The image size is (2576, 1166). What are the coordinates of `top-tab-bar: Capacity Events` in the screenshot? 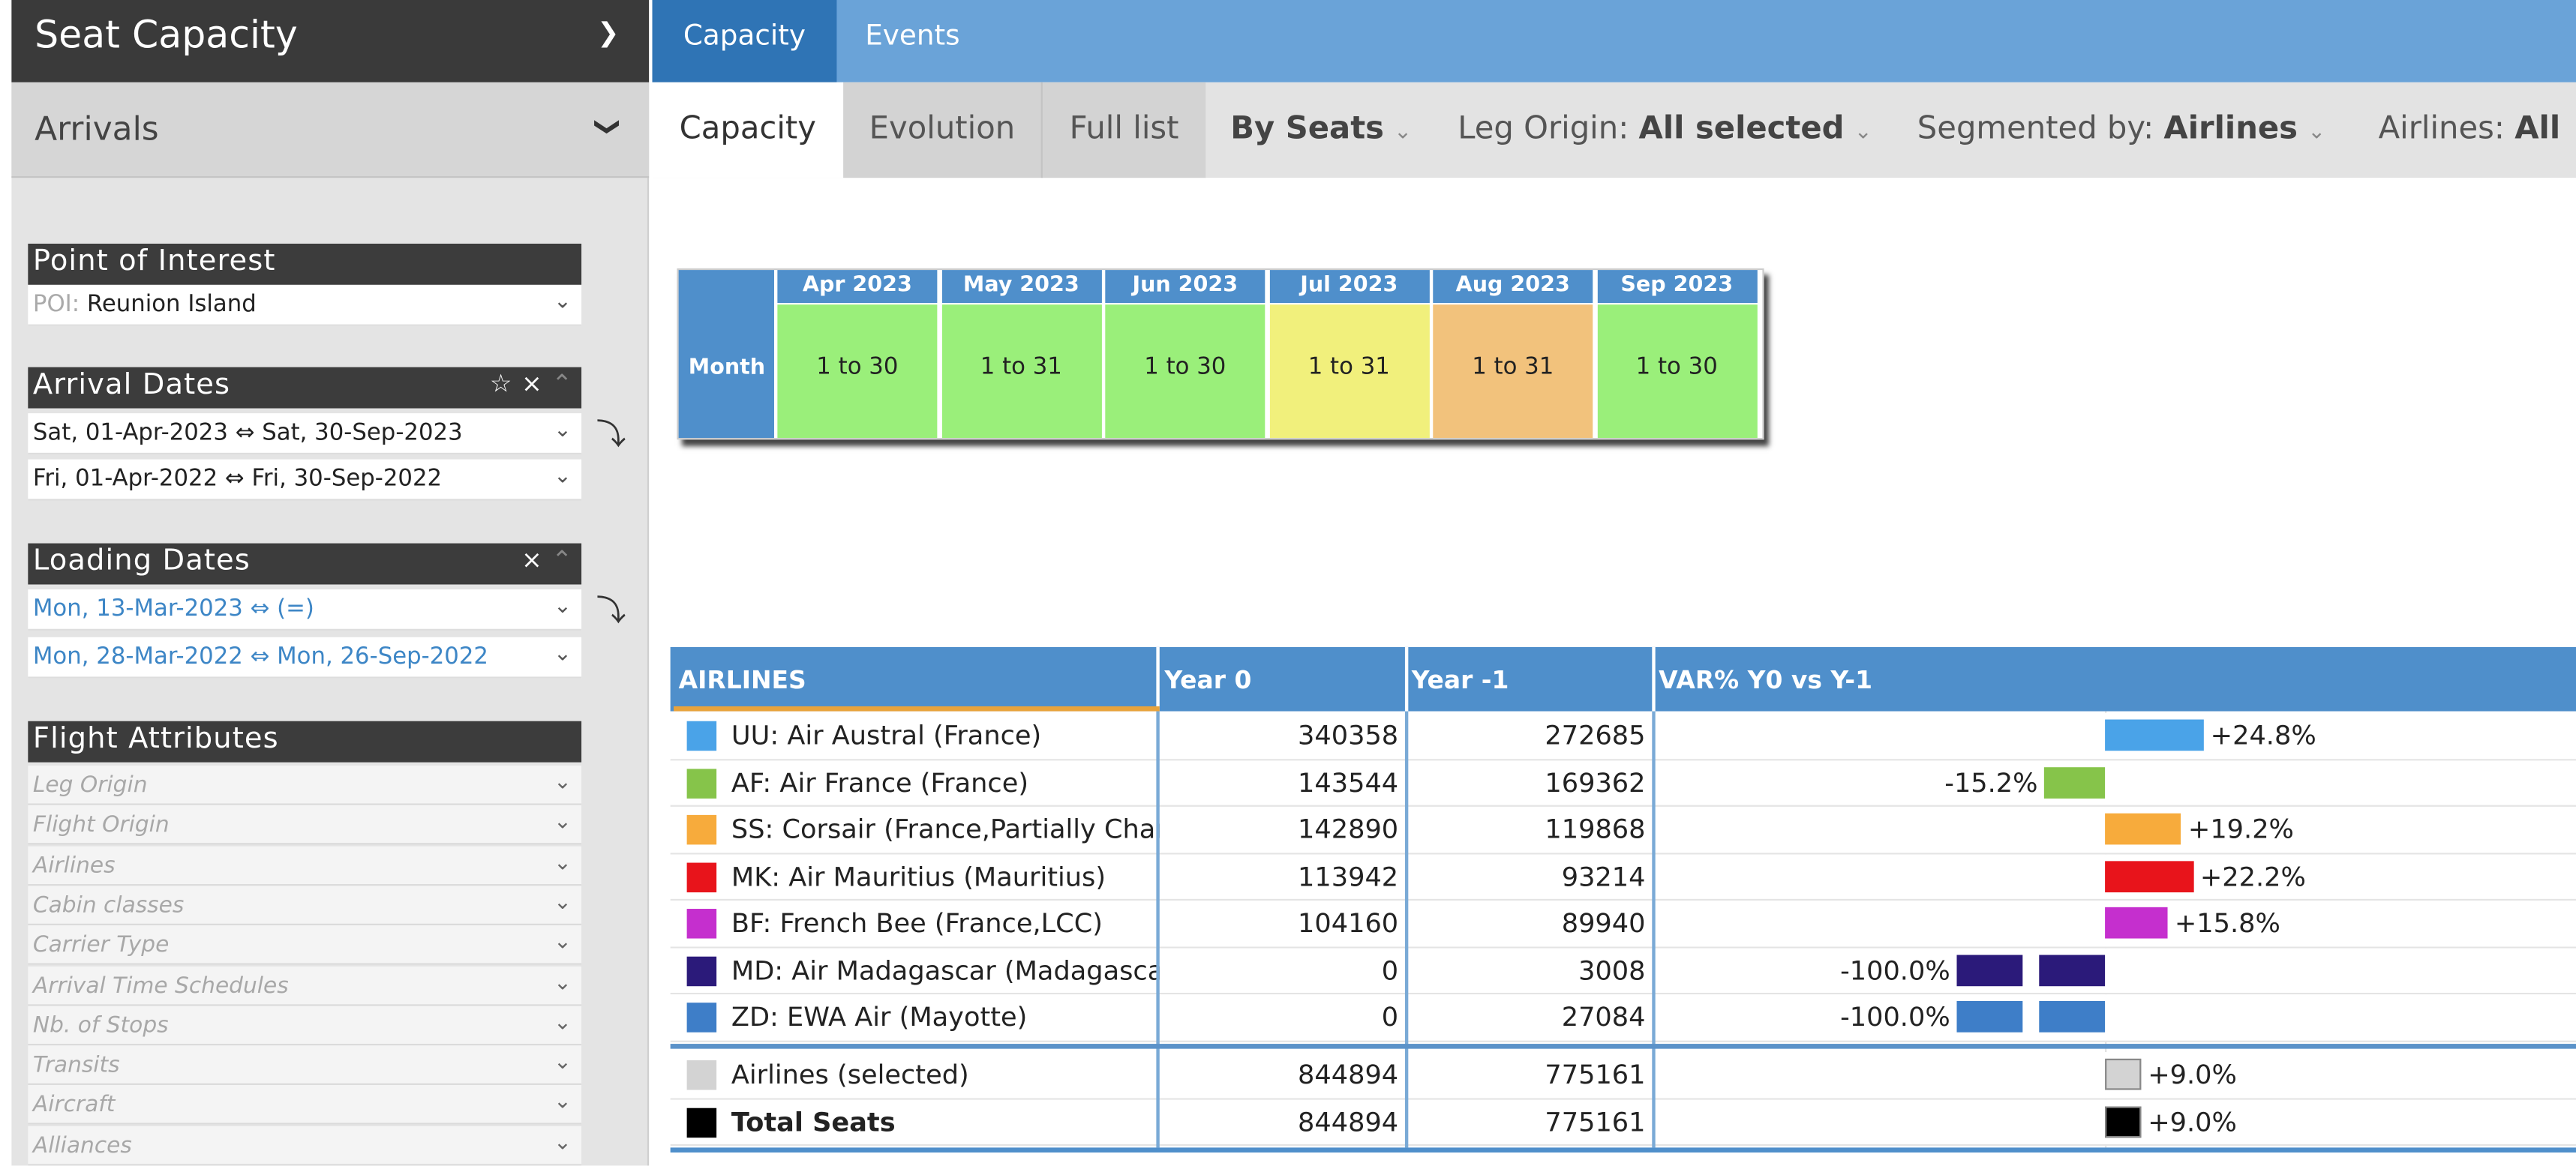 It's located at (1614, 52).